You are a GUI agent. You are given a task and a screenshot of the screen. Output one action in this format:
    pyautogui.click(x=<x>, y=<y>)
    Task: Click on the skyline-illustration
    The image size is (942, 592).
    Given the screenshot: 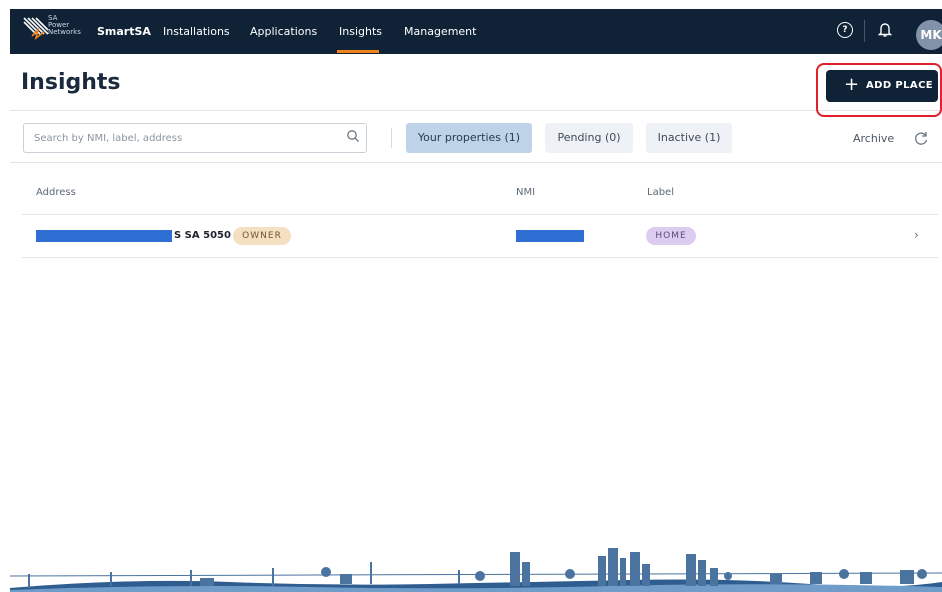 What is the action you would take?
    pyautogui.click(x=476, y=570)
    